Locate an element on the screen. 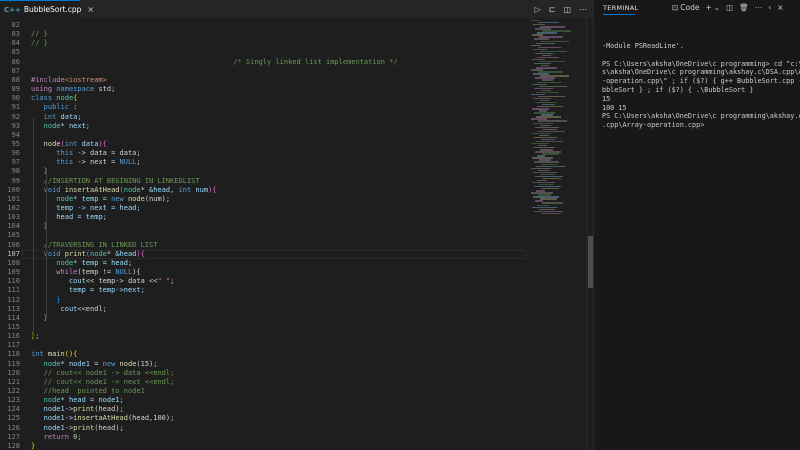 This screenshot has width=800, height=450. code-line: 107 void print(node* &head){ is located at coordinates (264, 254).